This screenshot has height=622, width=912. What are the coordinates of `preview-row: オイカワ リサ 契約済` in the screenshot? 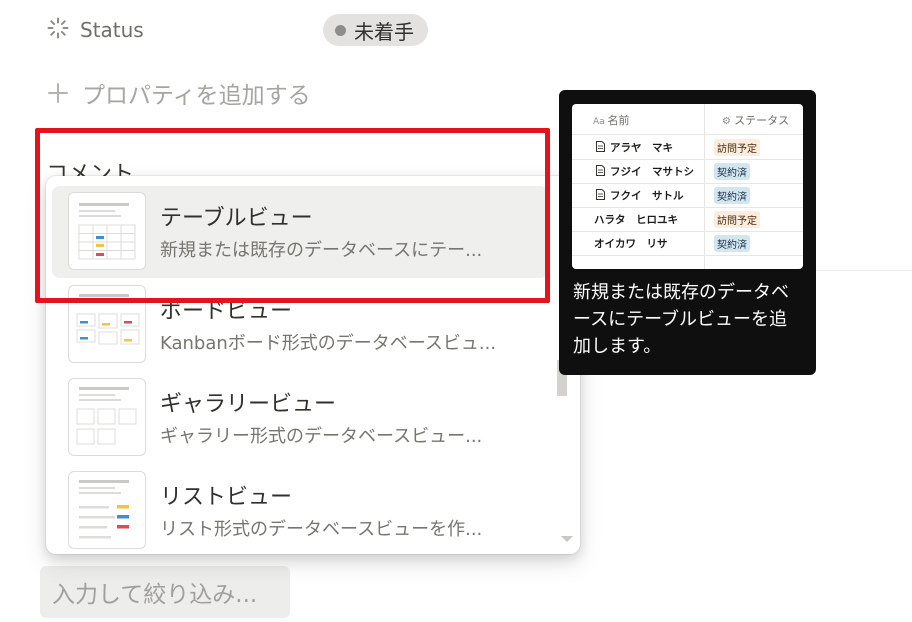 It's located at (687, 243).